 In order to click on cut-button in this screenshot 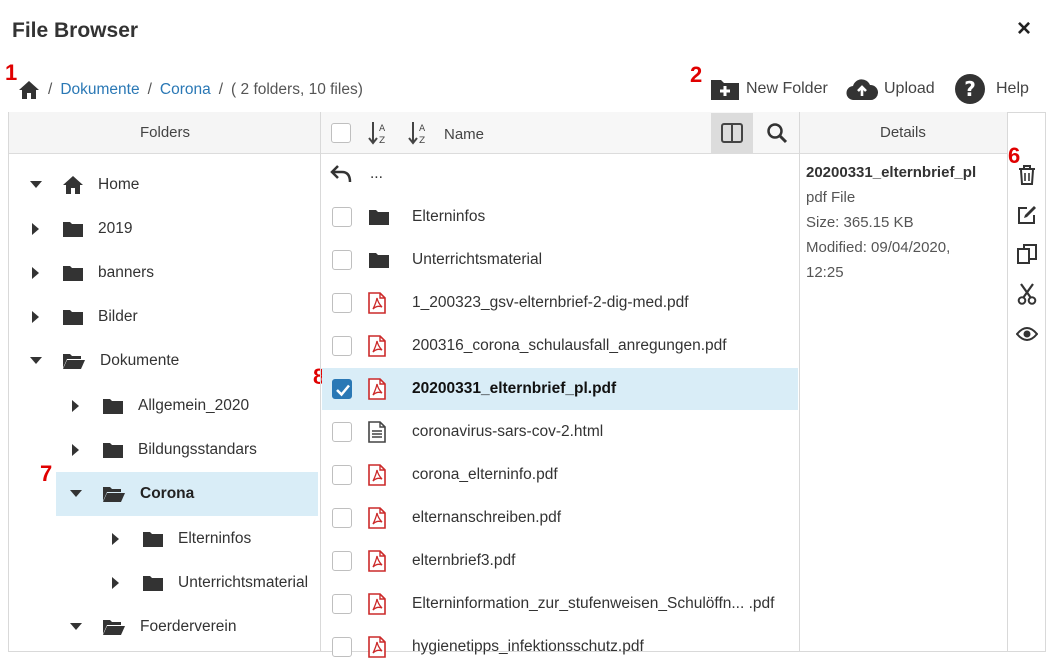, I will do `click(1027, 294)`.